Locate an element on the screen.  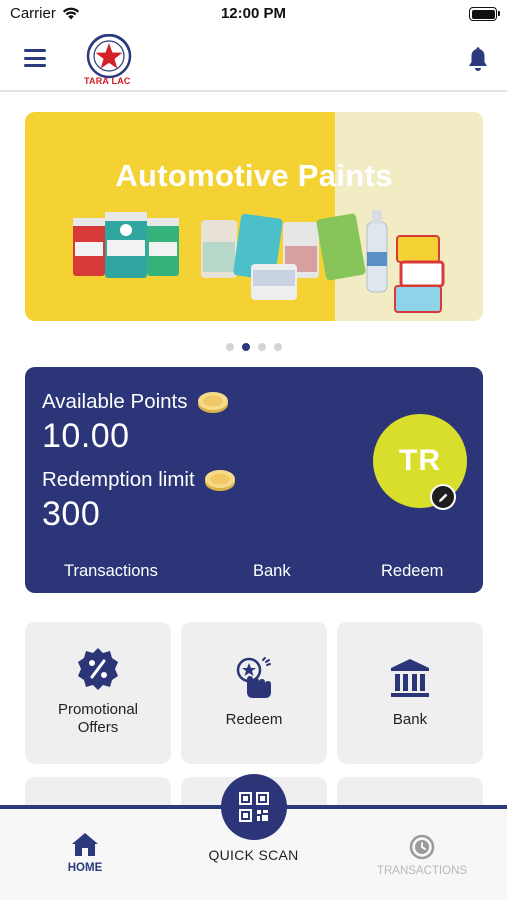
nav-home-label: HOME is located at coordinates (85, 868).